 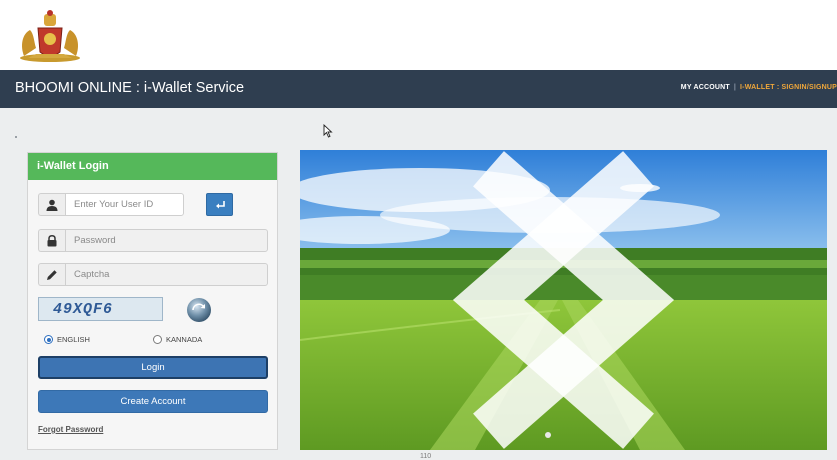 I want to click on captcha-addon, so click(x=51, y=274).